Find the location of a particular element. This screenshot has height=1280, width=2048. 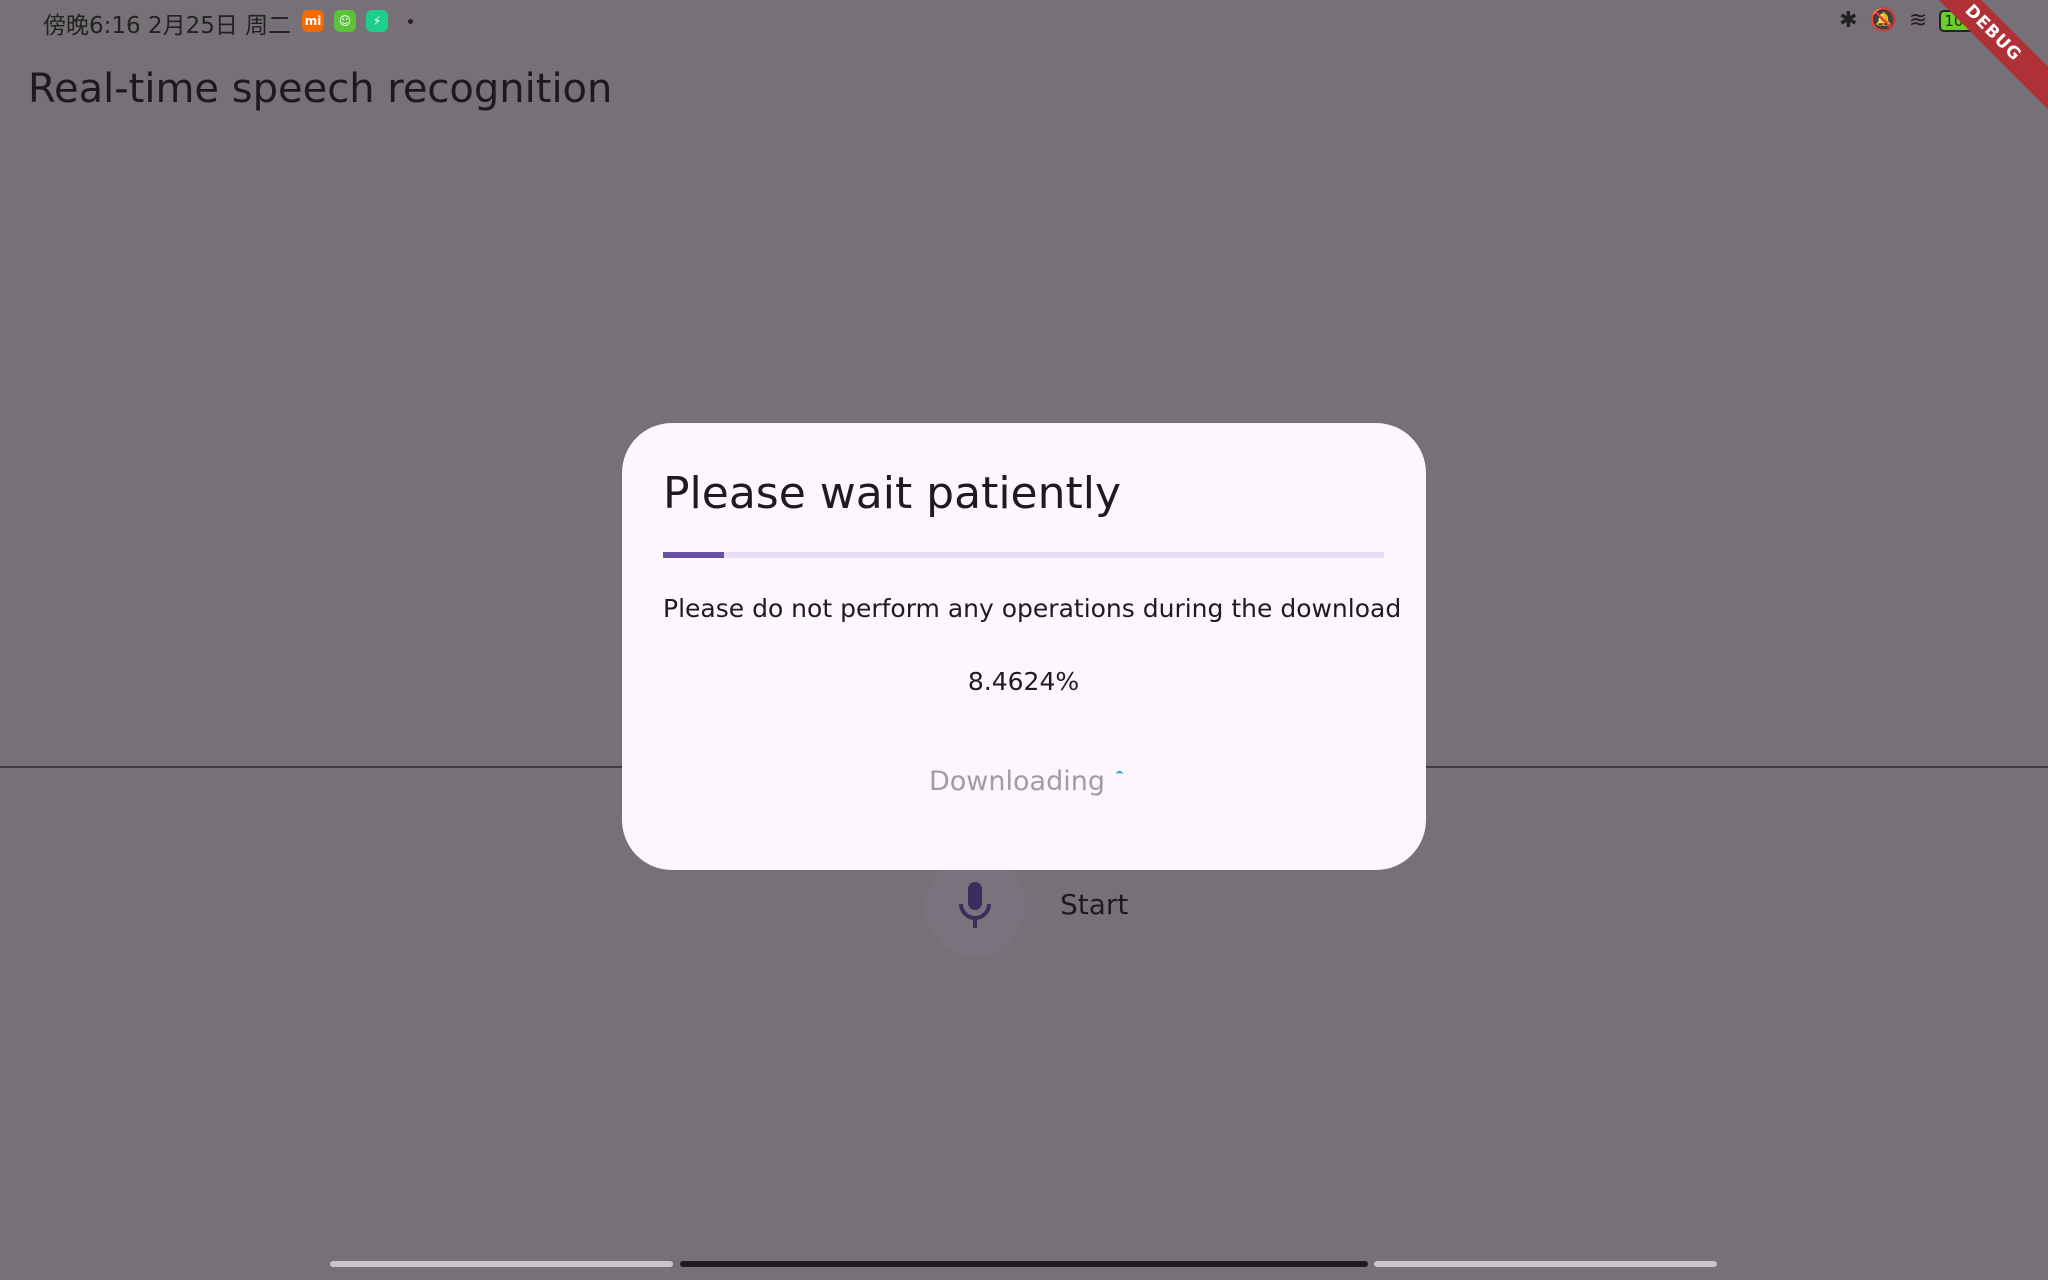

wifi-icon: ≋ is located at coordinates (1918, 20).